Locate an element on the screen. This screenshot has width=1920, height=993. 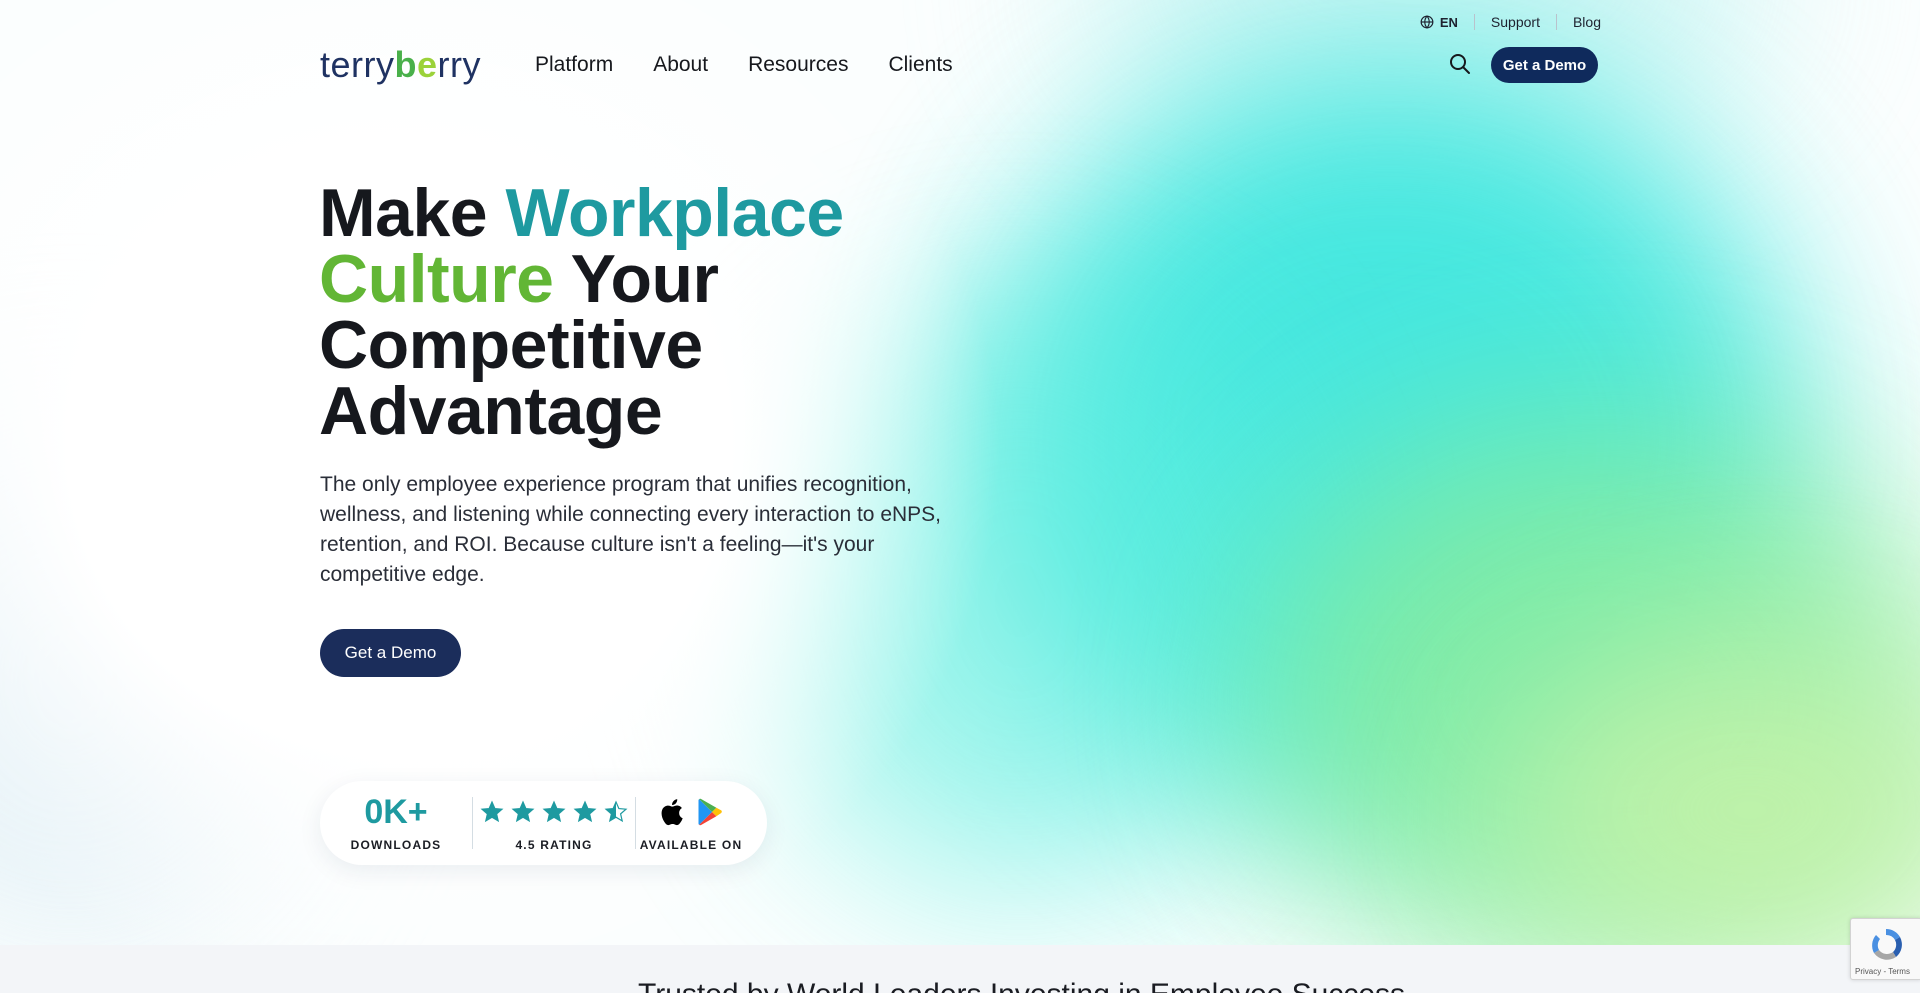
nav-platform: Platform is located at coordinates (574, 65).